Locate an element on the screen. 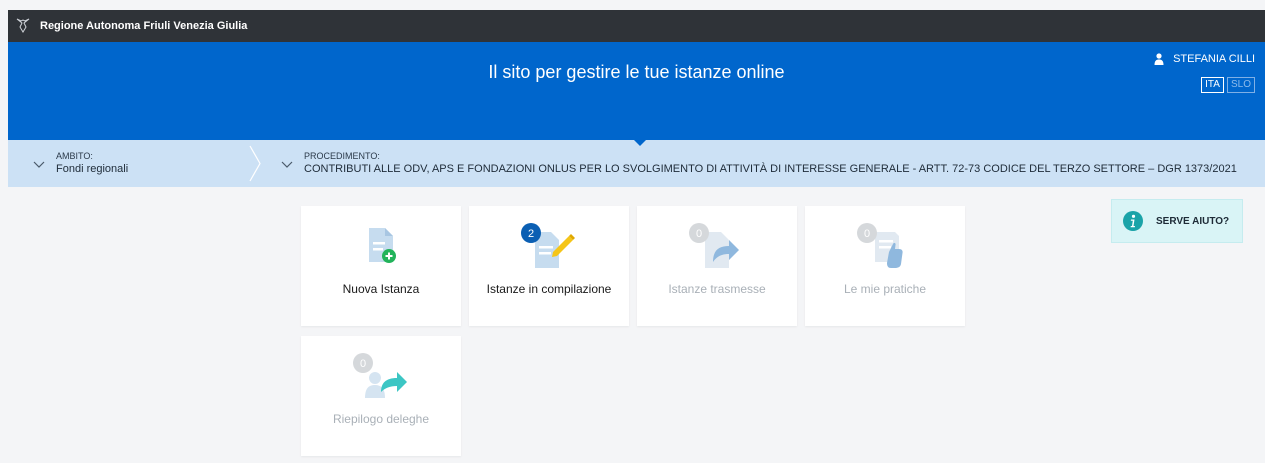 This screenshot has width=1265, height=463. help-button: SERVE AIUTO? is located at coordinates (1177, 221).